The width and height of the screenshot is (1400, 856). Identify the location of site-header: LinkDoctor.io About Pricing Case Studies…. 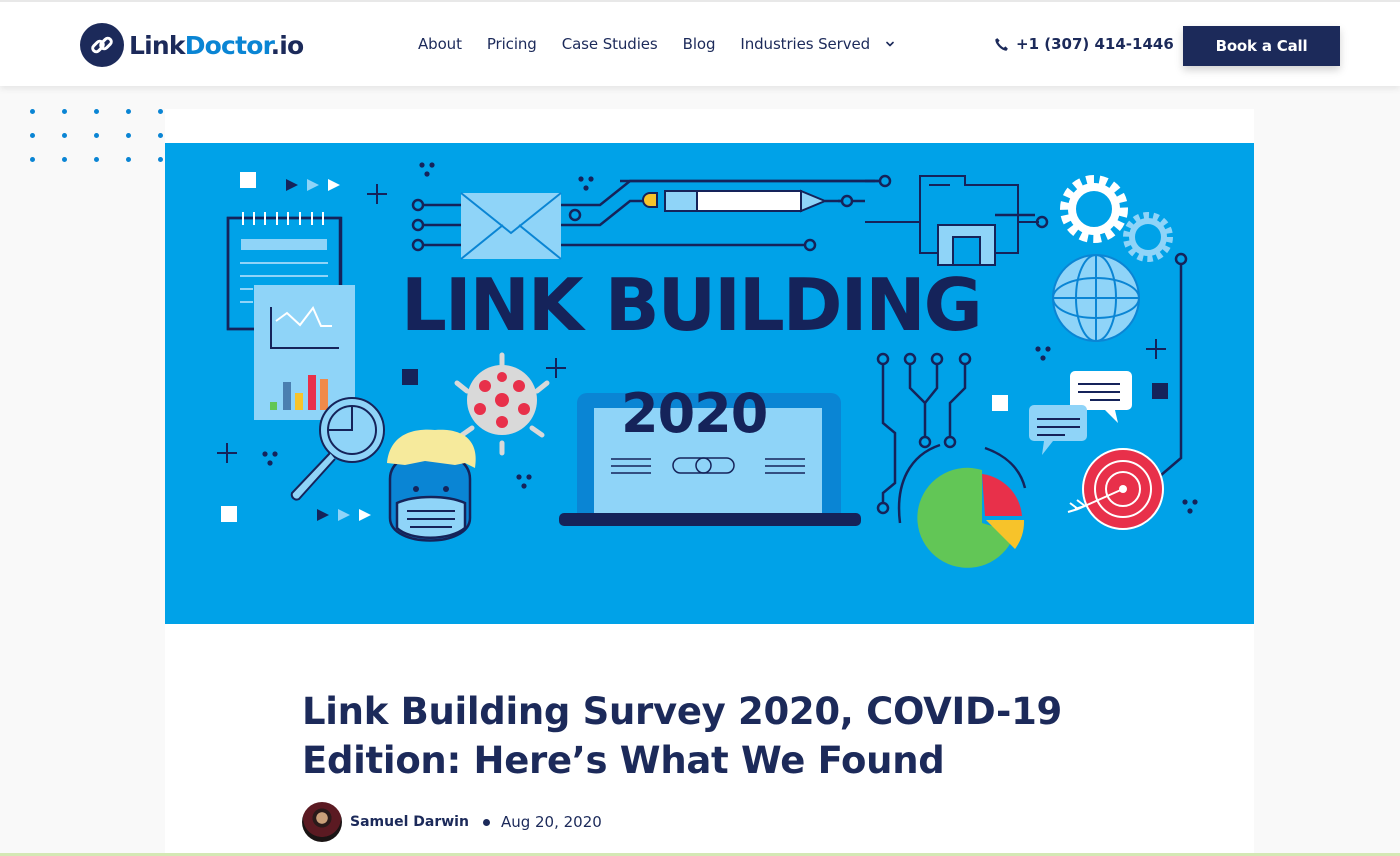
(700, 43).